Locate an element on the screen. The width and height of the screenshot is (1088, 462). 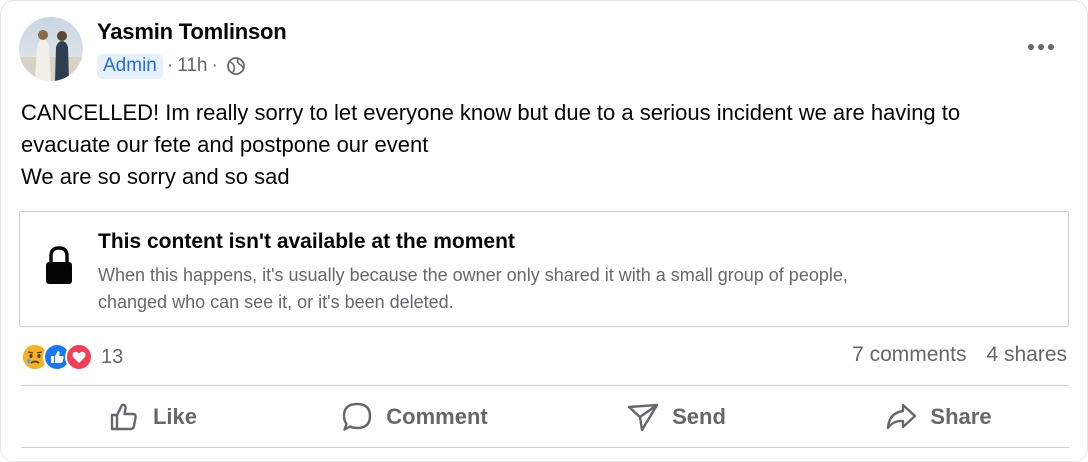
avatar is located at coordinates (51, 49).